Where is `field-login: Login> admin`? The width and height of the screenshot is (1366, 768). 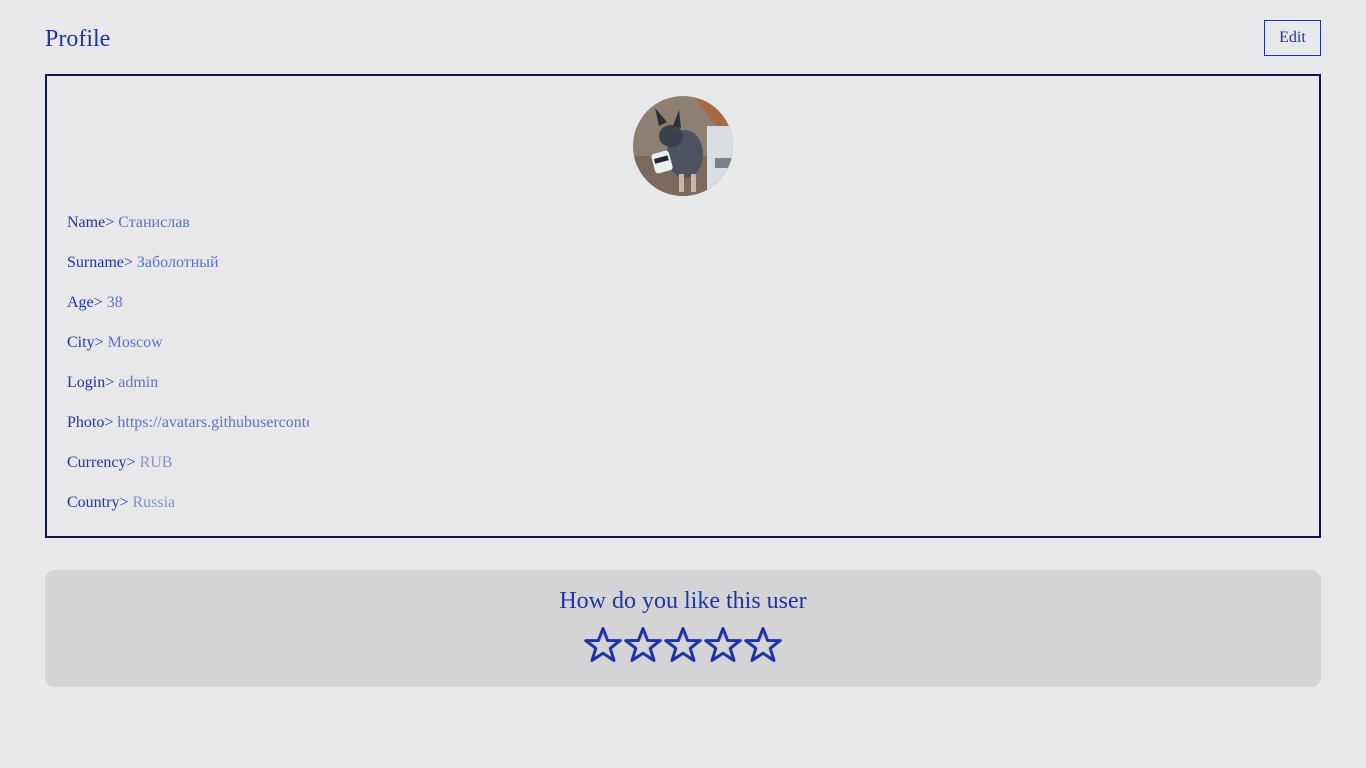
field-login: Login> admin is located at coordinates (667, 393).